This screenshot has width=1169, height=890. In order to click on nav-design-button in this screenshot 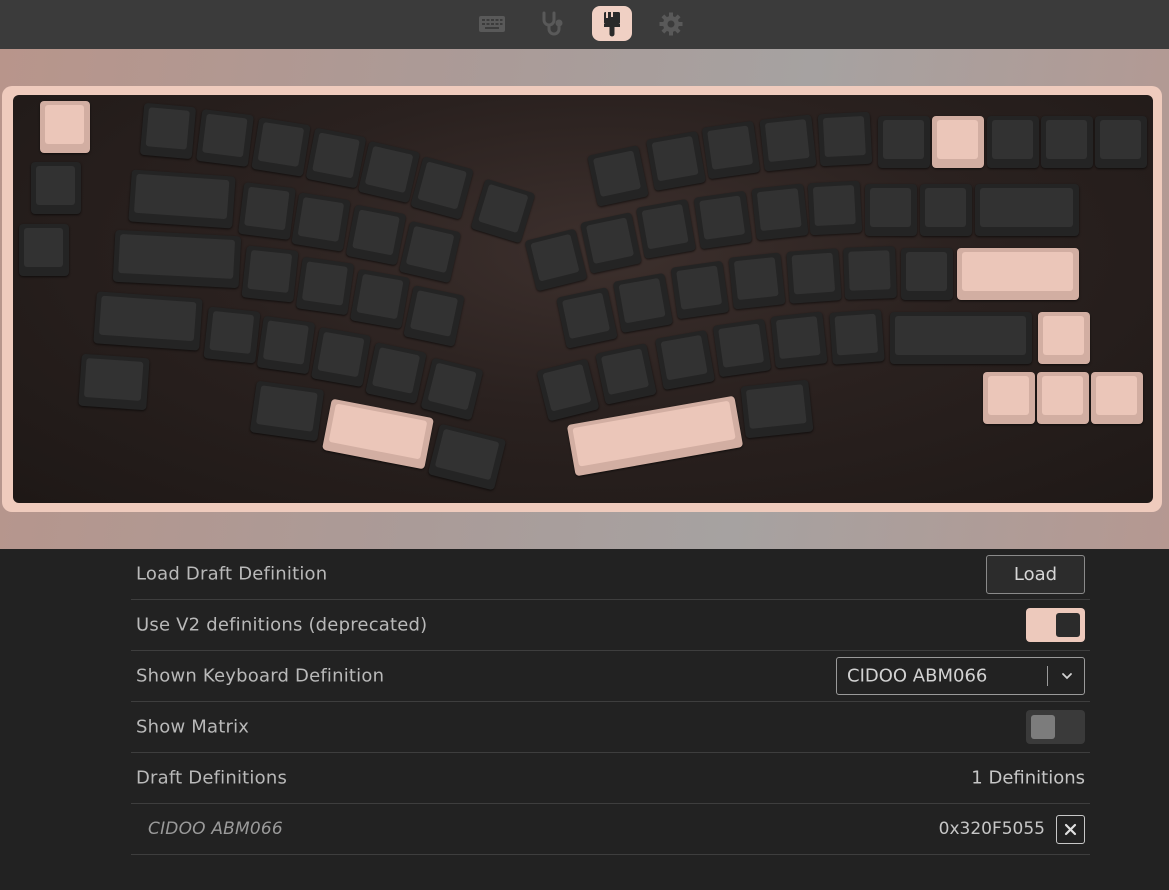, I will do `click(612, 23)`.